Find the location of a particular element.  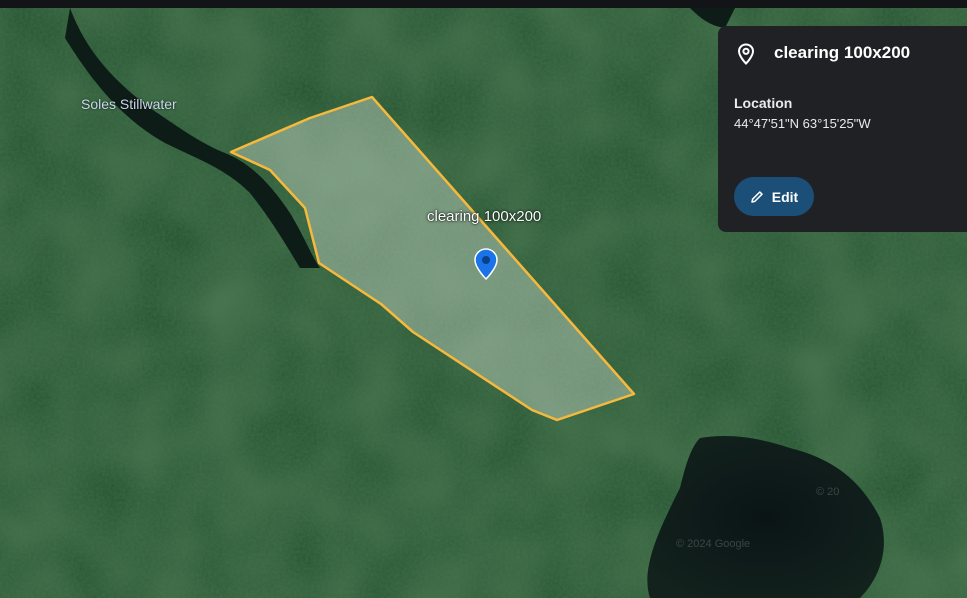

top-bar is located at coordinates (483, 4).